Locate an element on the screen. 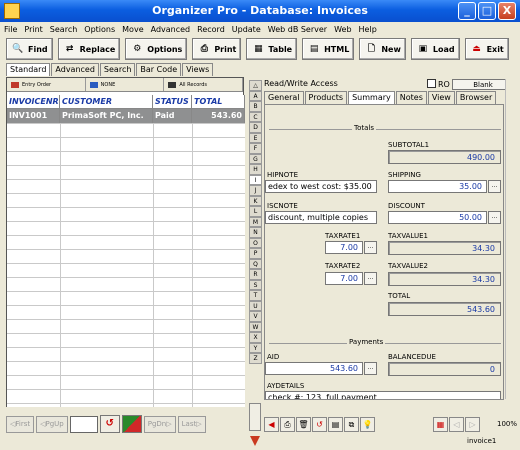  shipping-field: 35.00 is located at coordinates (437, 186).